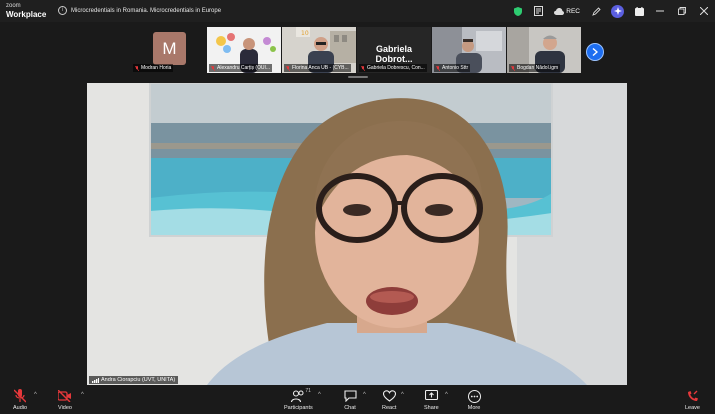 This screenshot has width=715, height=414. I want to click on video-off-icon, so click(65, 396).